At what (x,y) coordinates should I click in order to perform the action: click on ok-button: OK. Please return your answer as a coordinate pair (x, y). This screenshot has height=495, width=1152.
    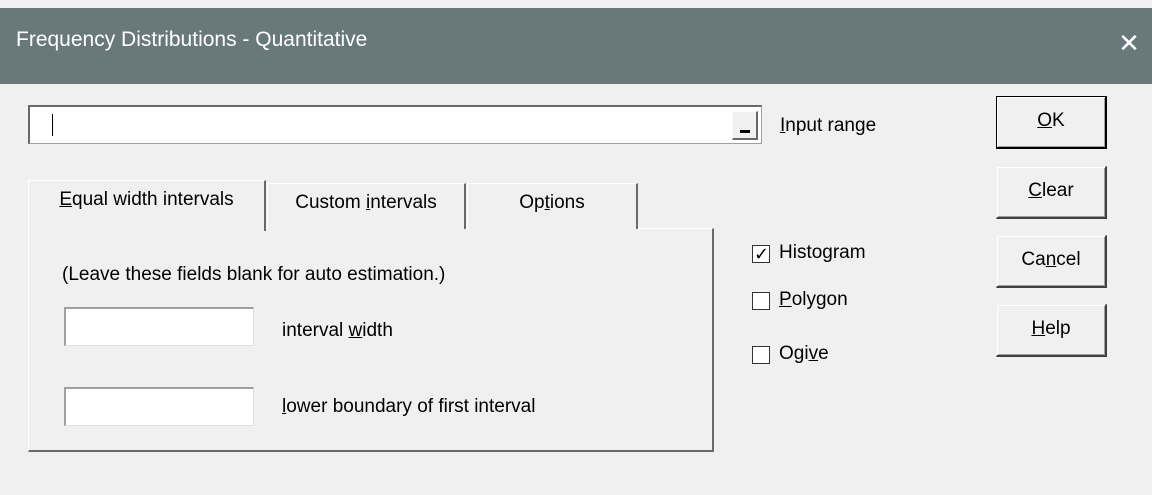
    Looking at the image, I should click on (1051, 122).